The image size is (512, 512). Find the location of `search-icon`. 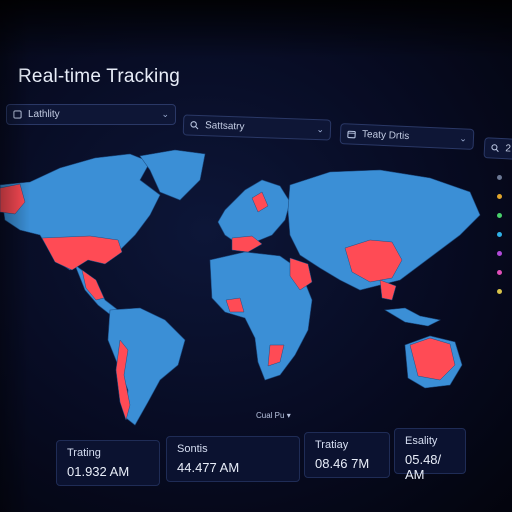

search-icon is located at coordinates (194, 125).